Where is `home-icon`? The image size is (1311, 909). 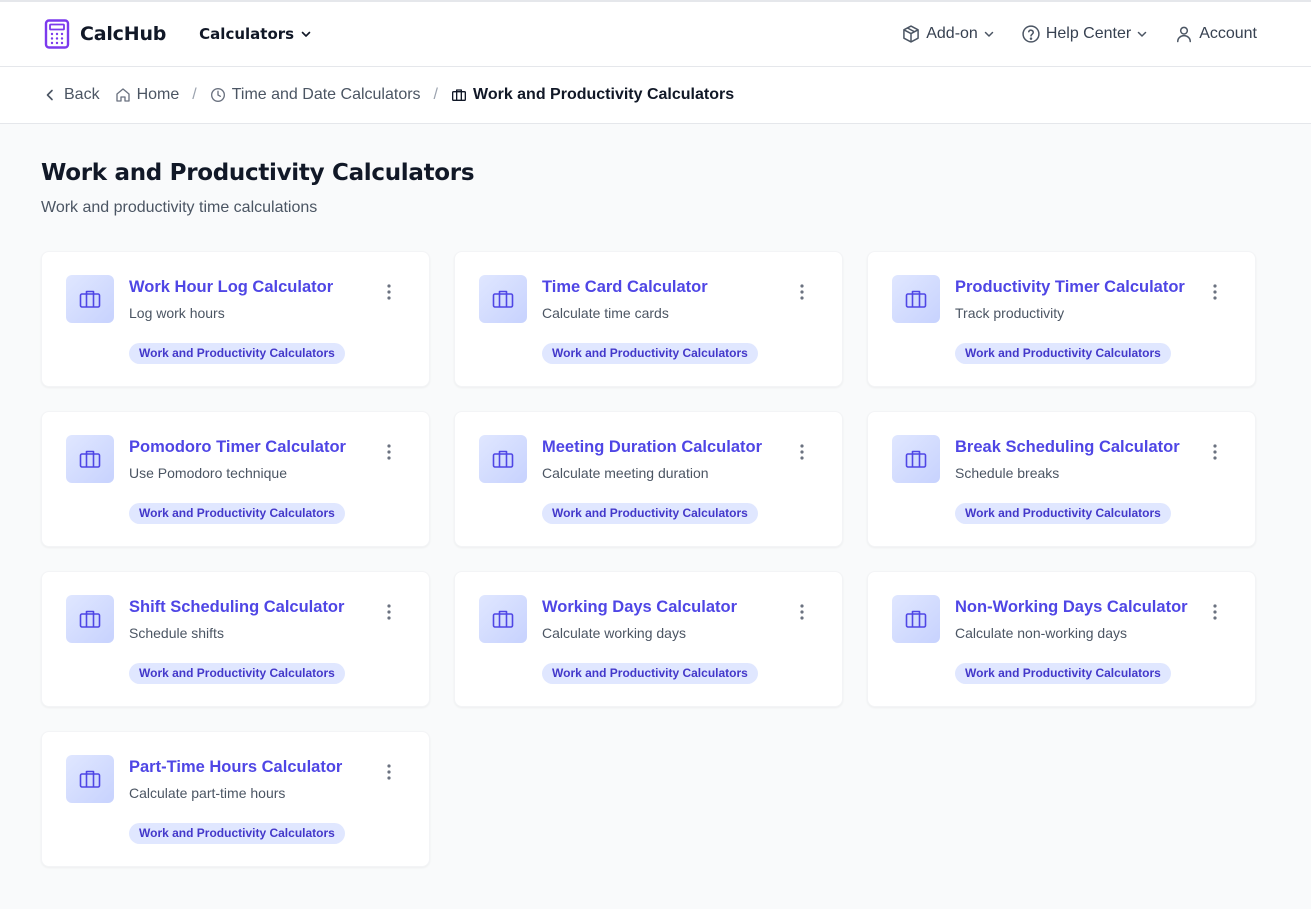
home-icon is located at coordinates (122, 95).